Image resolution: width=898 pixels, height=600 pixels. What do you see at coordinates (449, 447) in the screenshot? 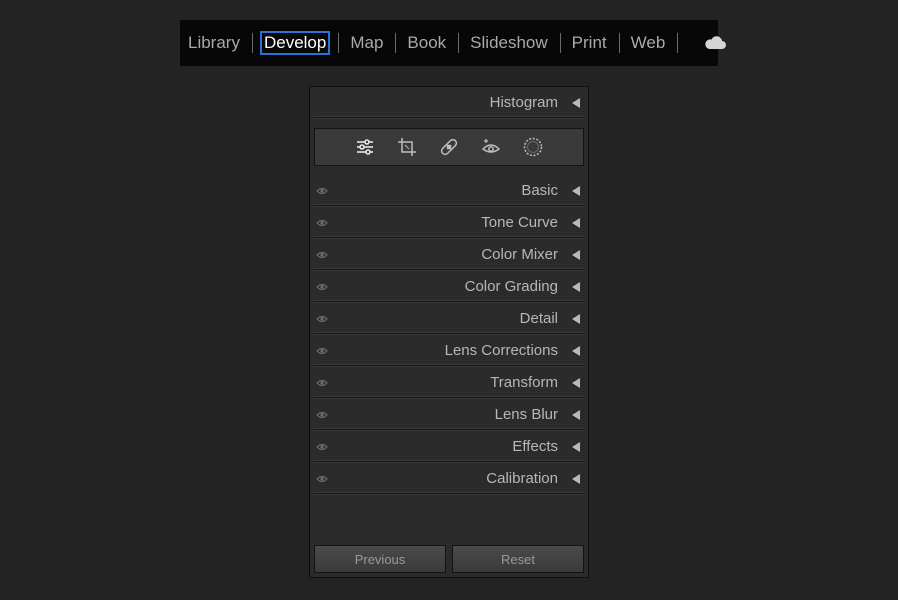
I see `effects-panel-header: Effects` at bounding box center [449, 447].